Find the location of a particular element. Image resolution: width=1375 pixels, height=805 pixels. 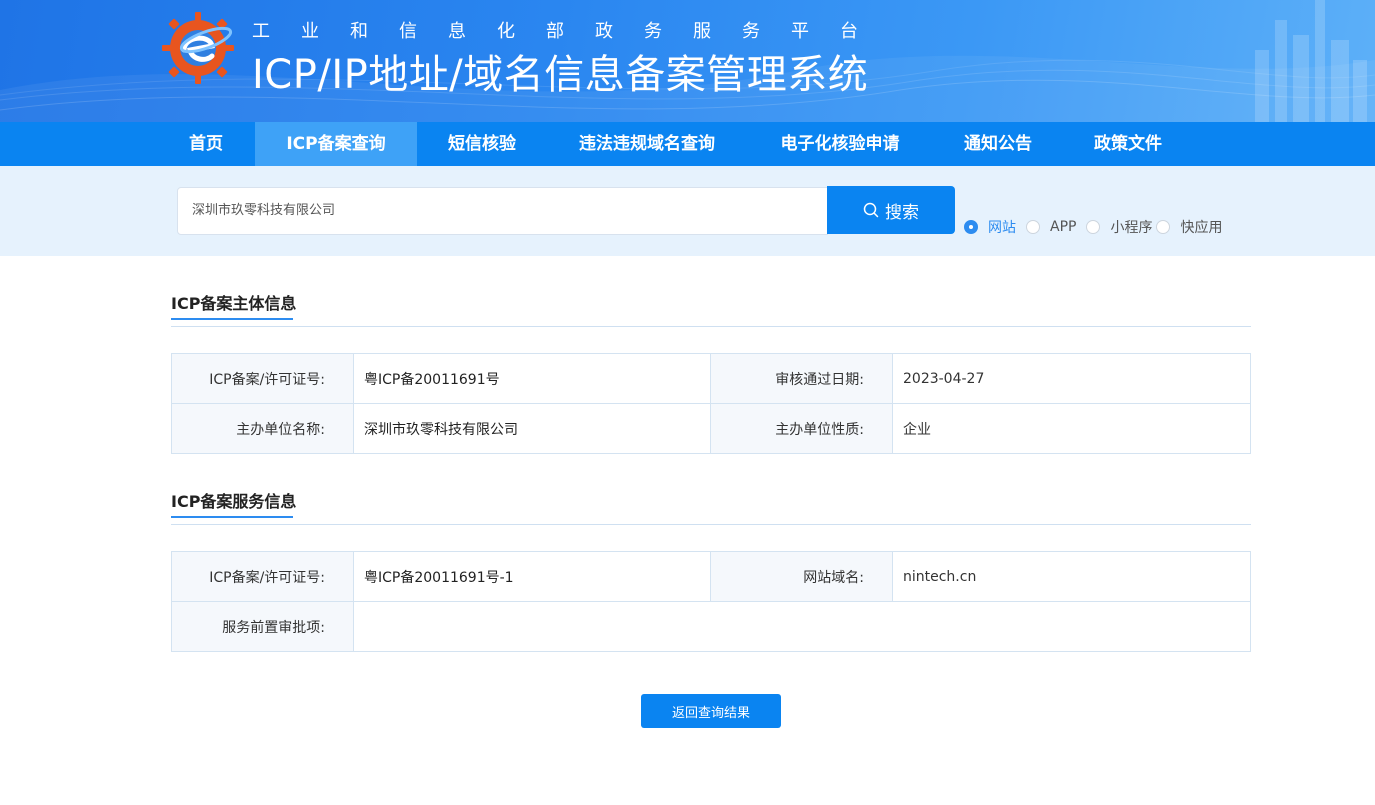

nav-item-e-verify: 电子化核验申请 is located at coordinates (840, 144).